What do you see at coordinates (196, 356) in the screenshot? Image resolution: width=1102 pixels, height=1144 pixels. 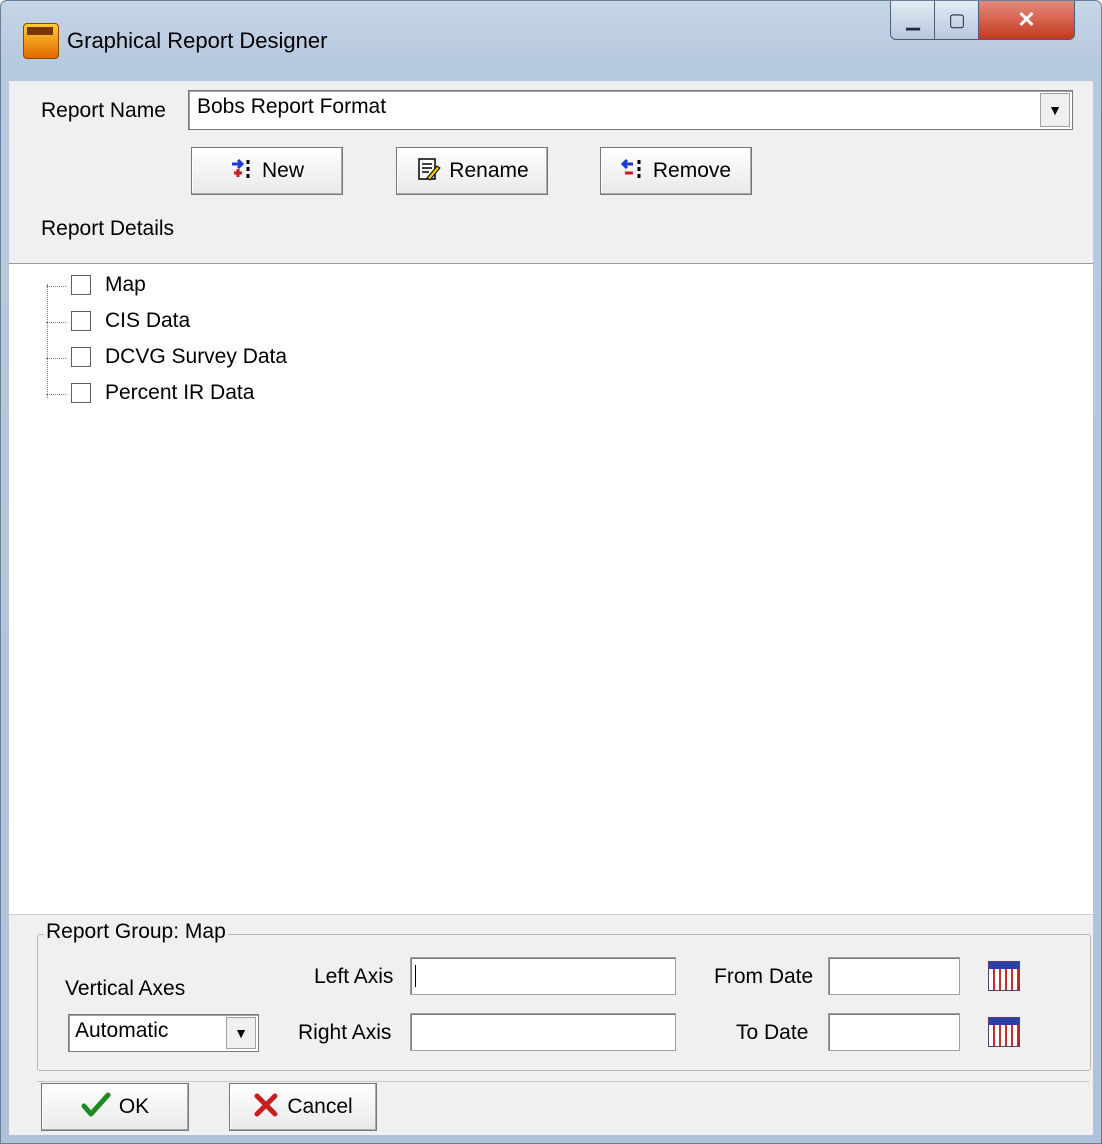 I see `tree-item-label: DCVG Survey Data` at bounding box center [196, 356].